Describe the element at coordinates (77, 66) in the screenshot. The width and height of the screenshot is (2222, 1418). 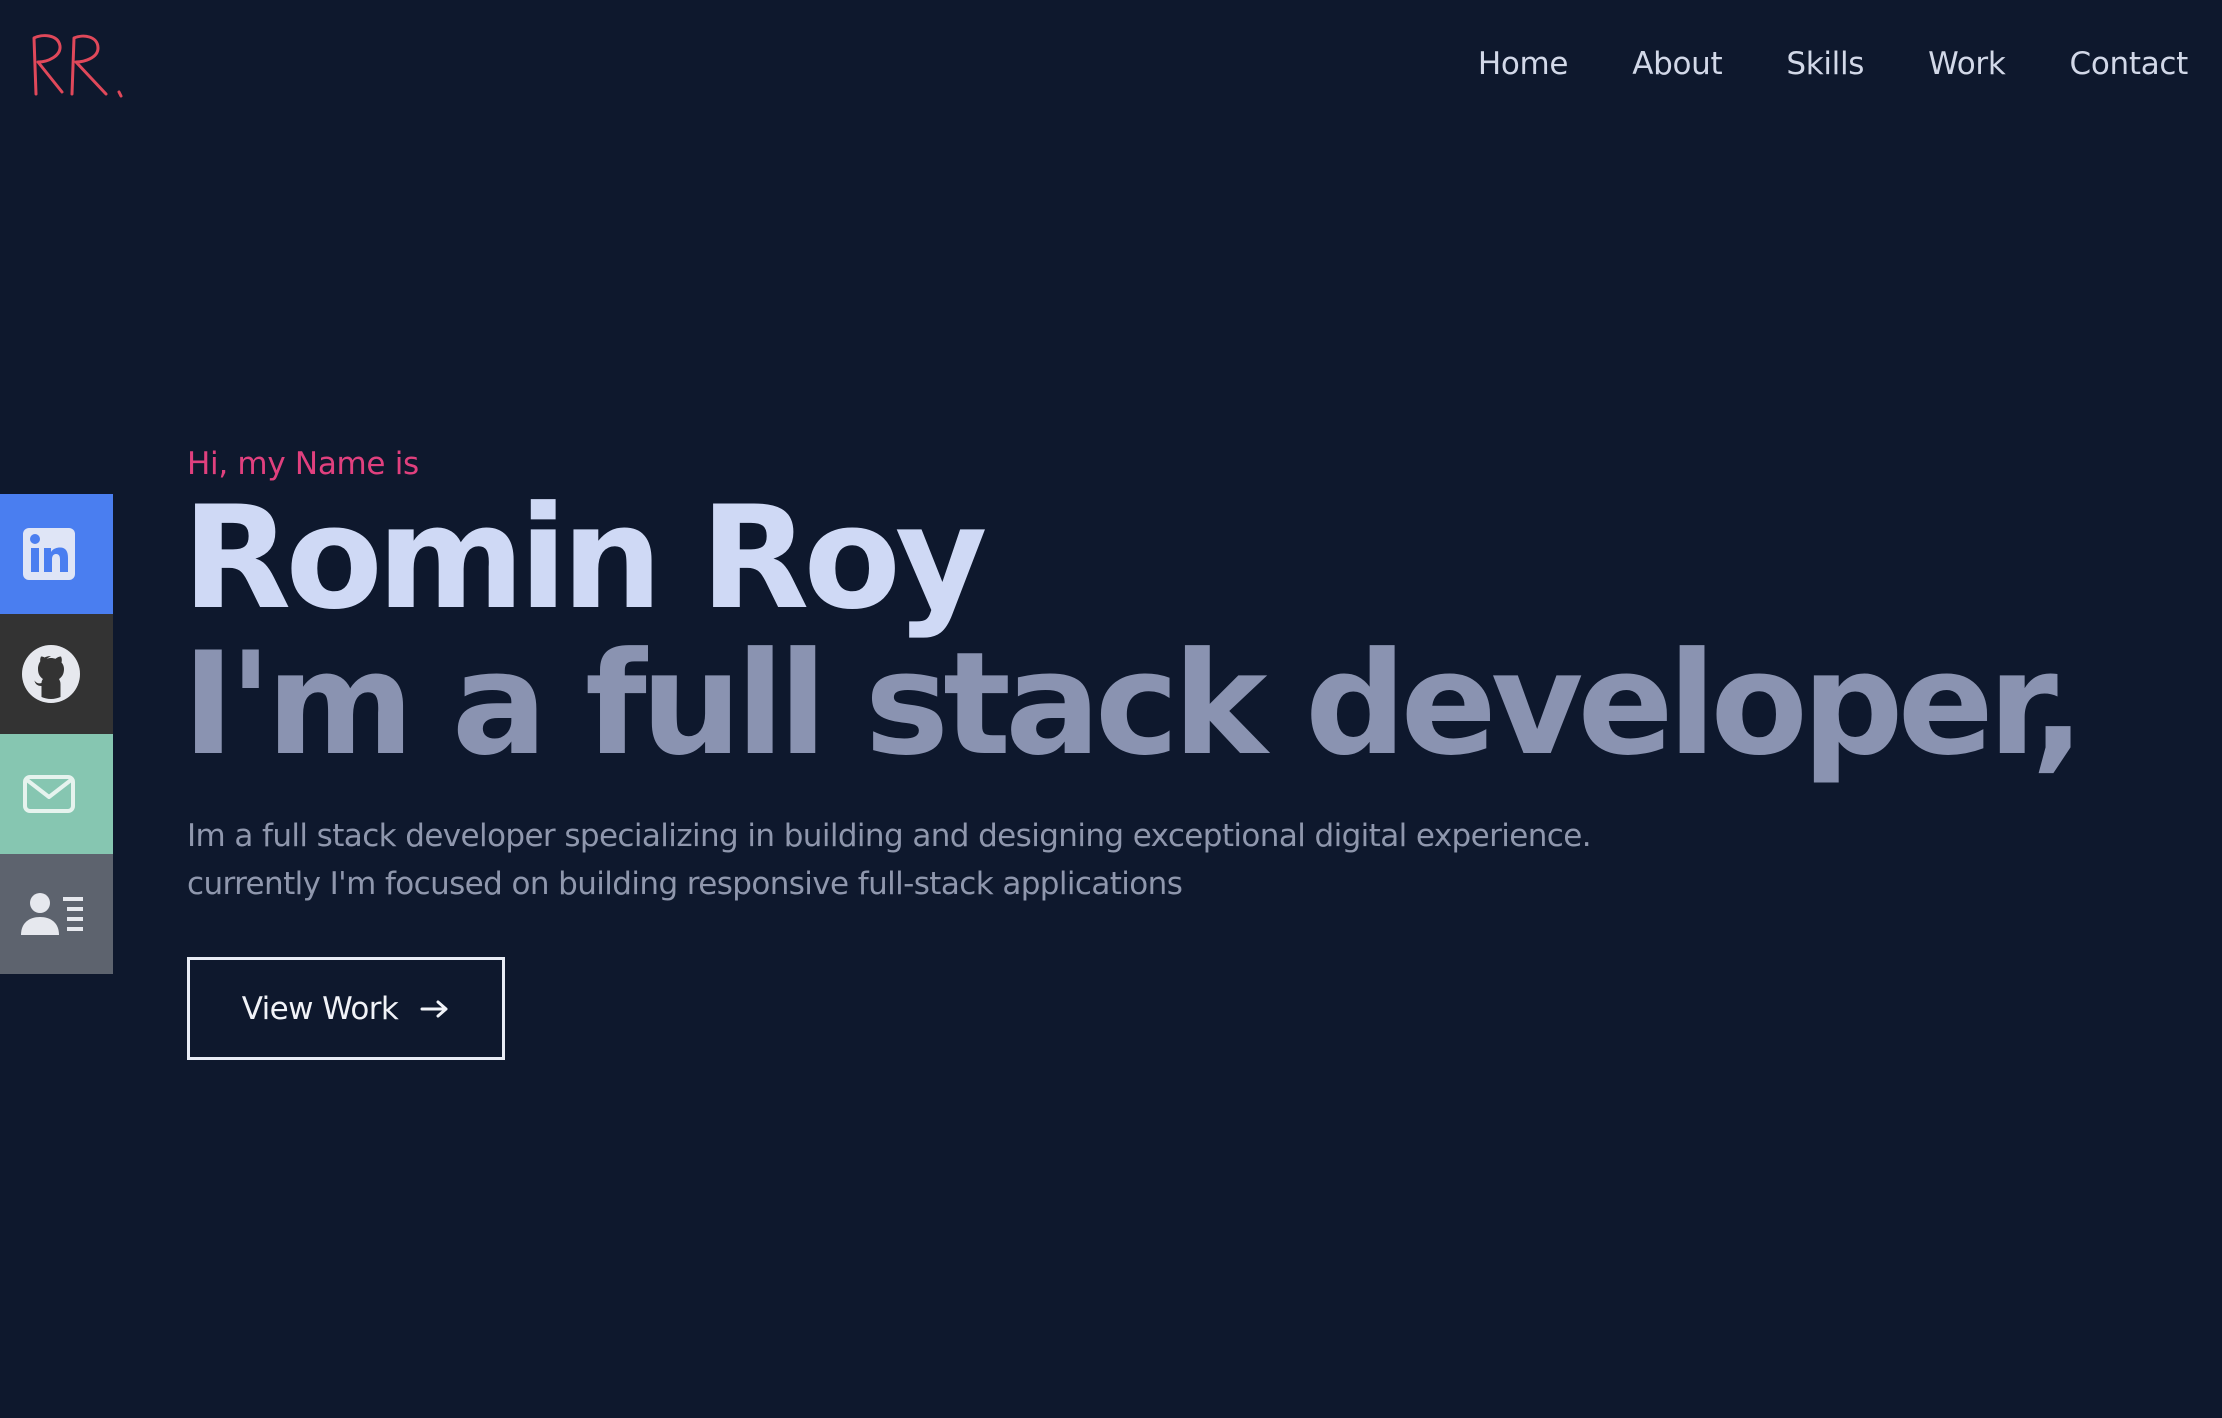
I see `logo-signature` at that location.